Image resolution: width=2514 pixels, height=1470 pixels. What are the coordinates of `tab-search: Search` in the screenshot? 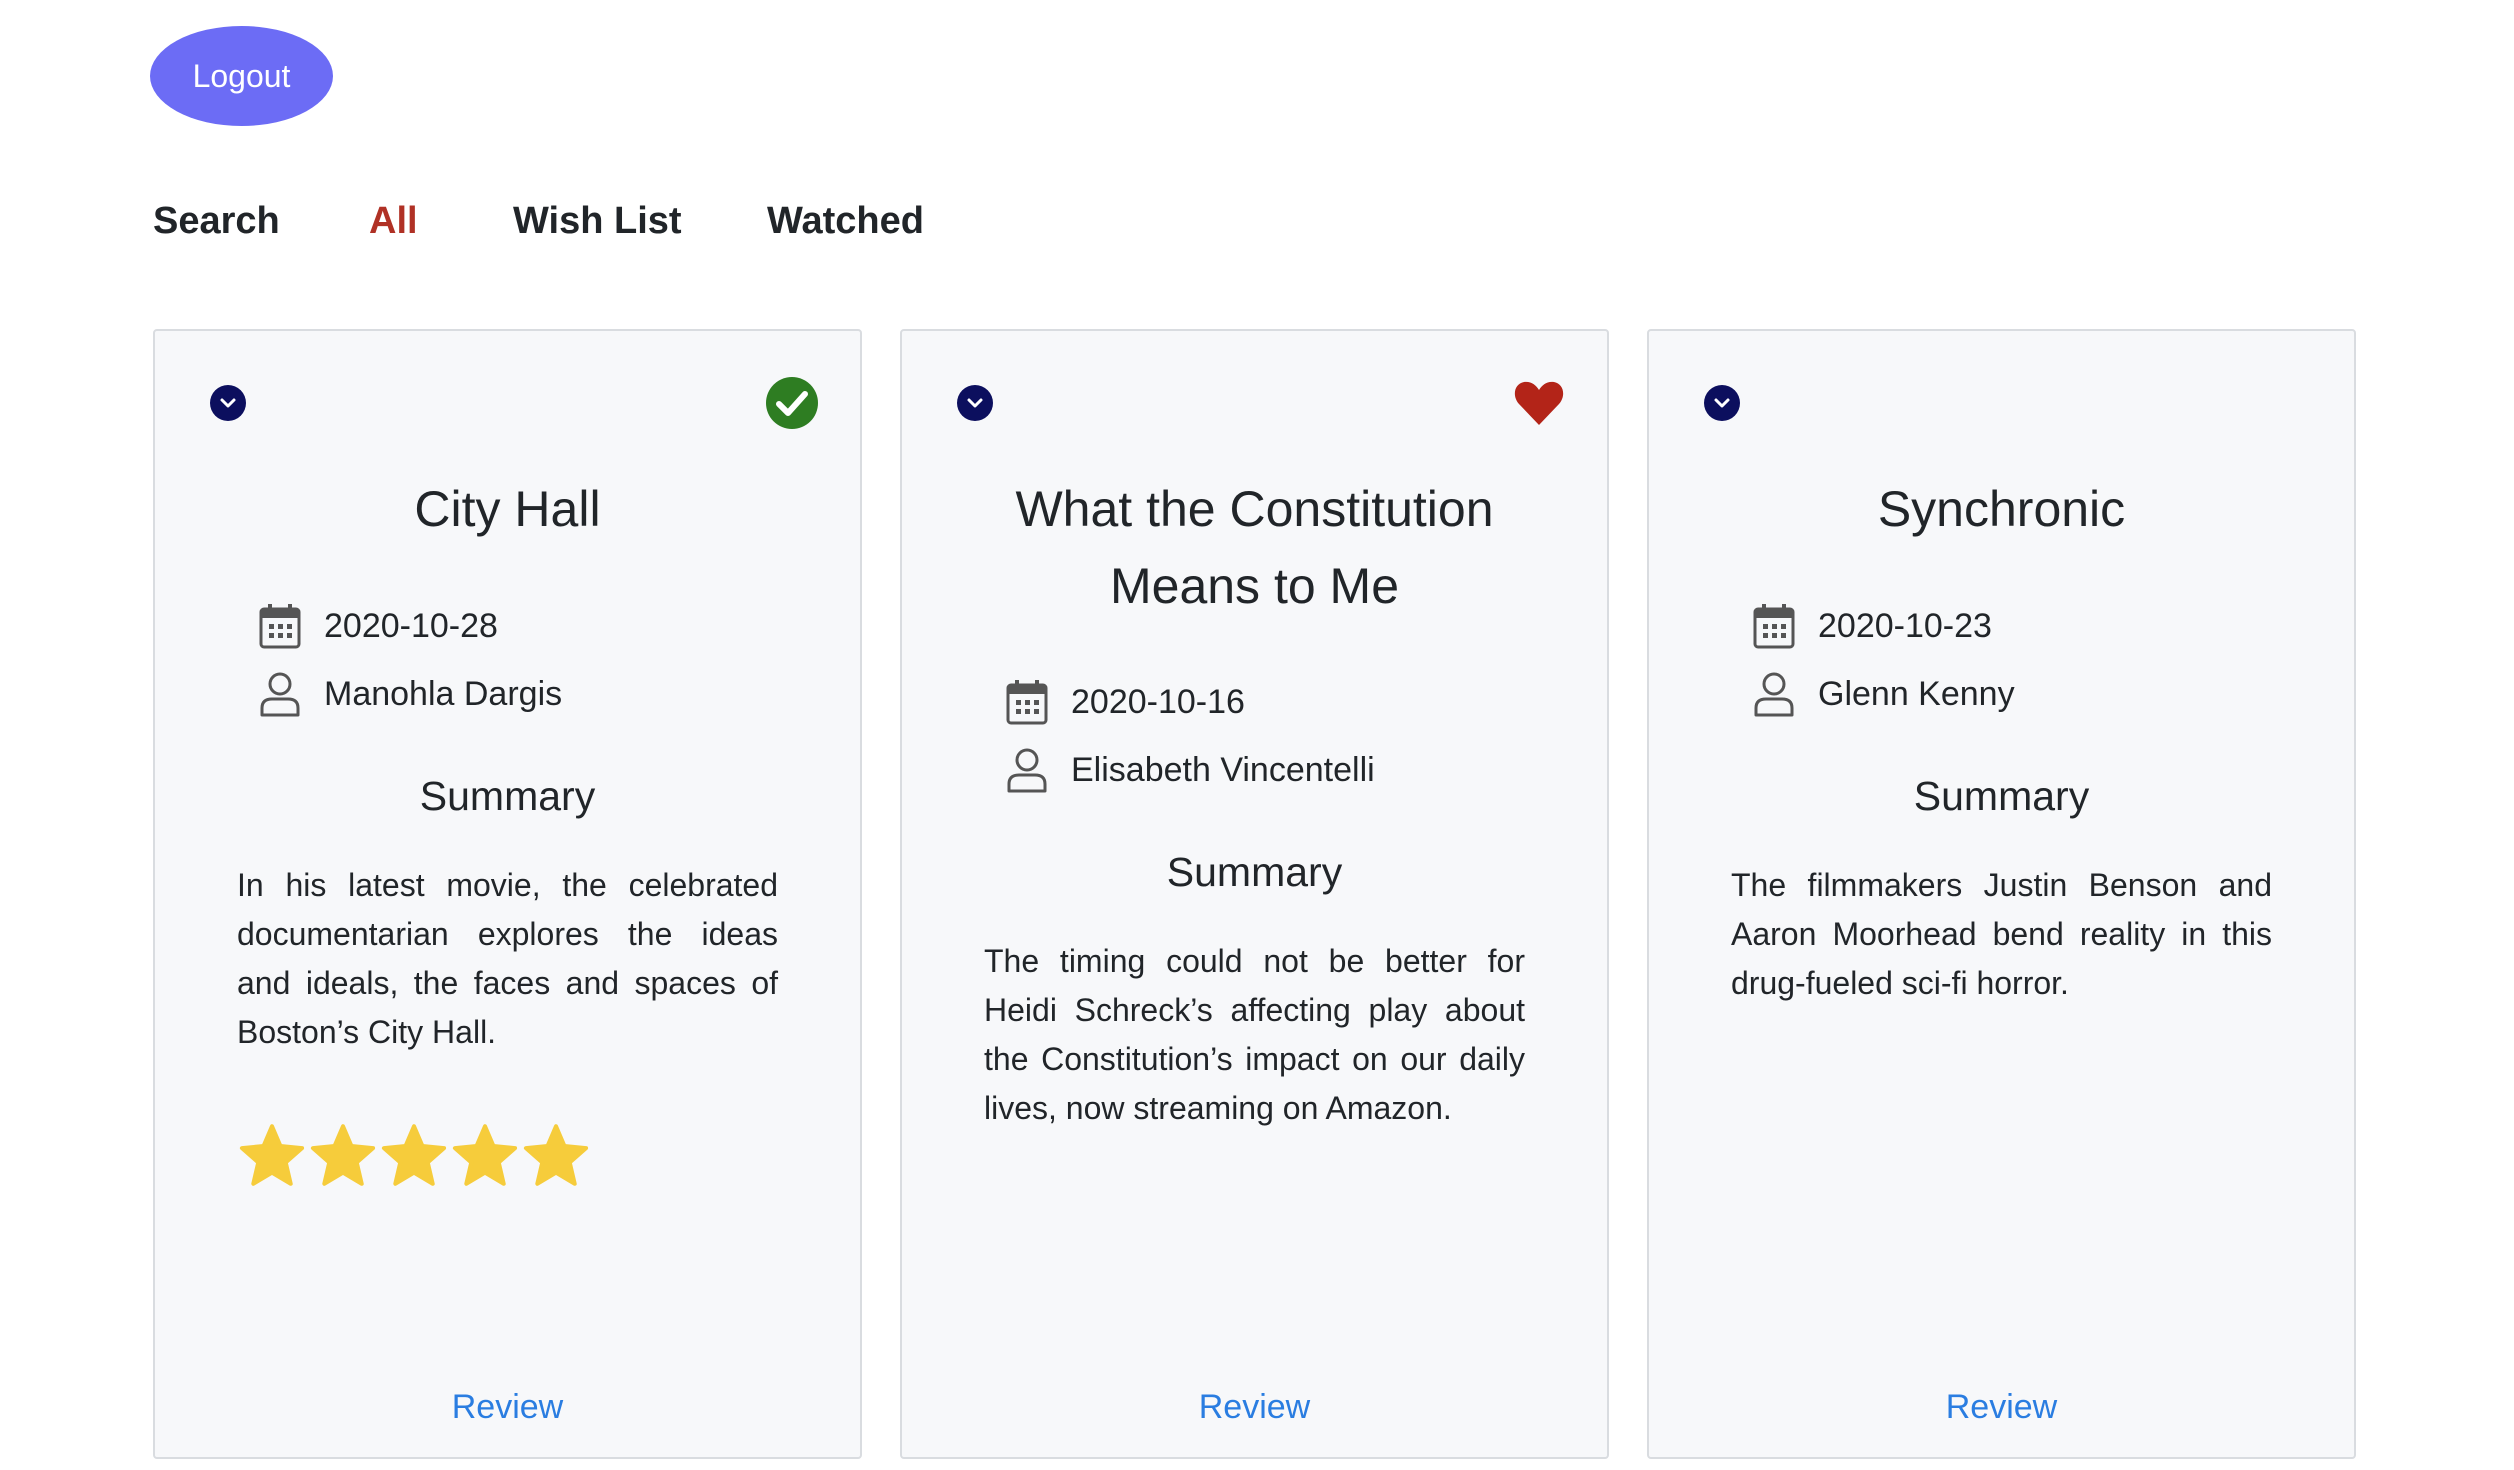 It's located at (216, 221).